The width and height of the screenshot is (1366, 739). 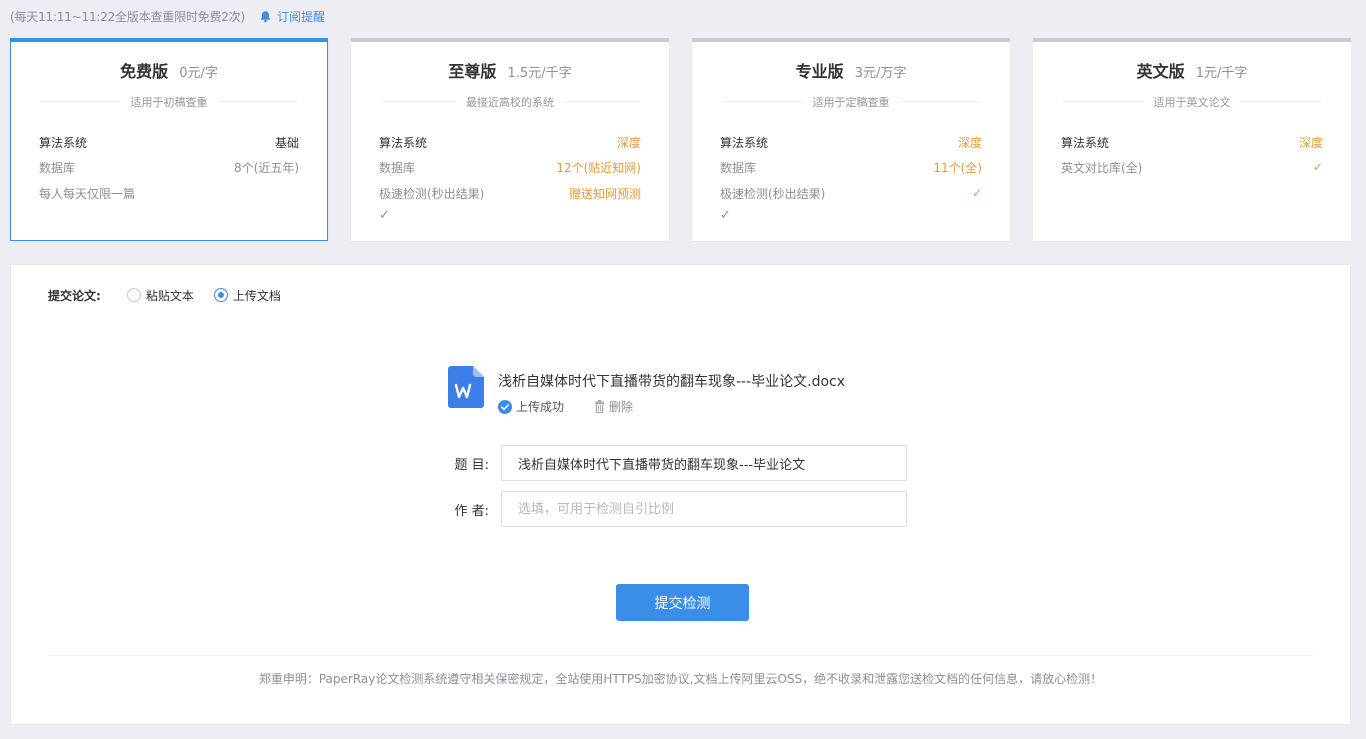 What do you see at coordinates (539, 73) in the screenshot?
I see `plan-price: 1.5元/千字` at bounding box center [539, 73].